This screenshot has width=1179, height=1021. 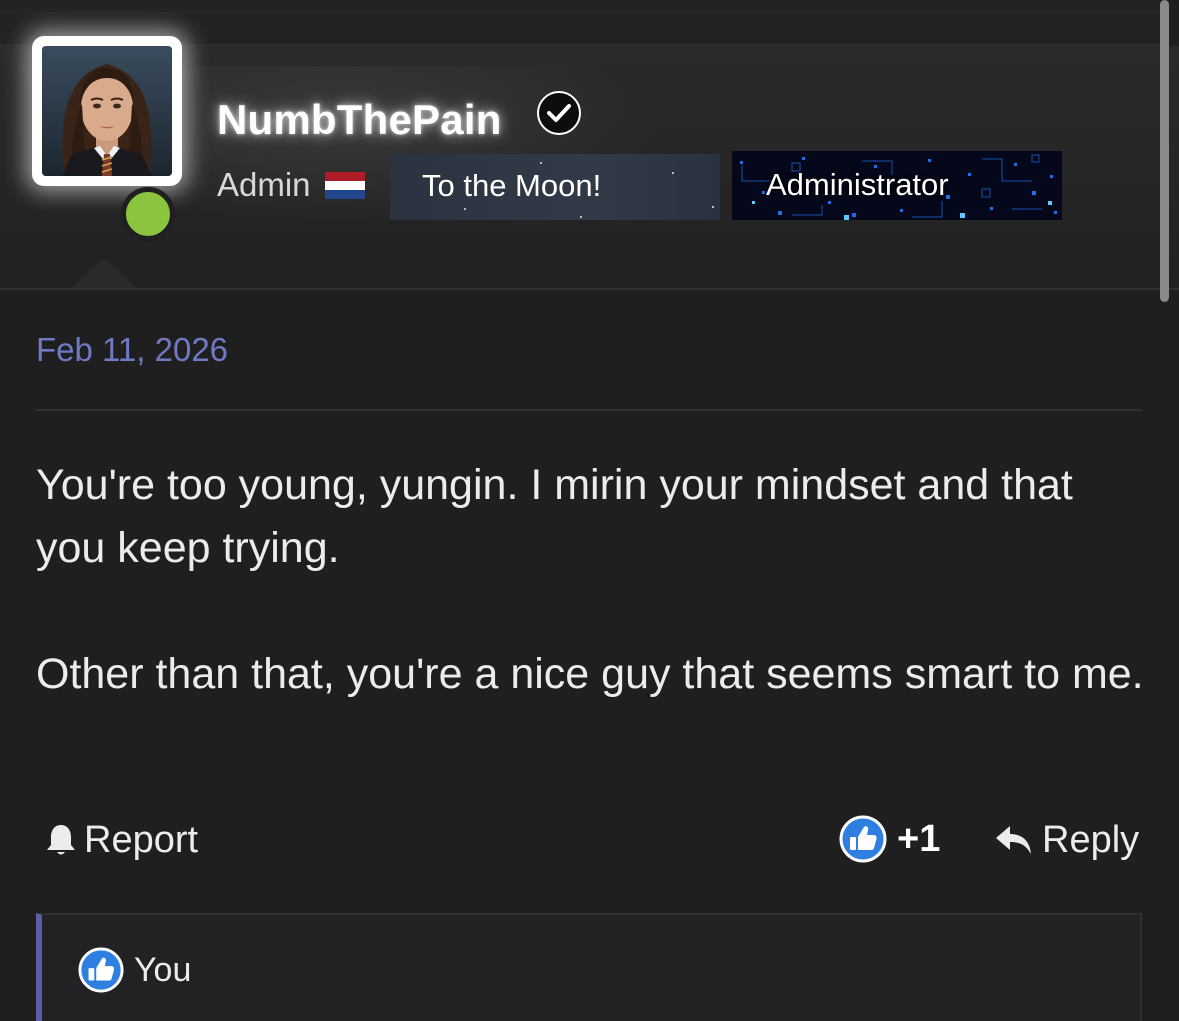 I want to click on reply-button: Reply, so click(x=1066, y=840).